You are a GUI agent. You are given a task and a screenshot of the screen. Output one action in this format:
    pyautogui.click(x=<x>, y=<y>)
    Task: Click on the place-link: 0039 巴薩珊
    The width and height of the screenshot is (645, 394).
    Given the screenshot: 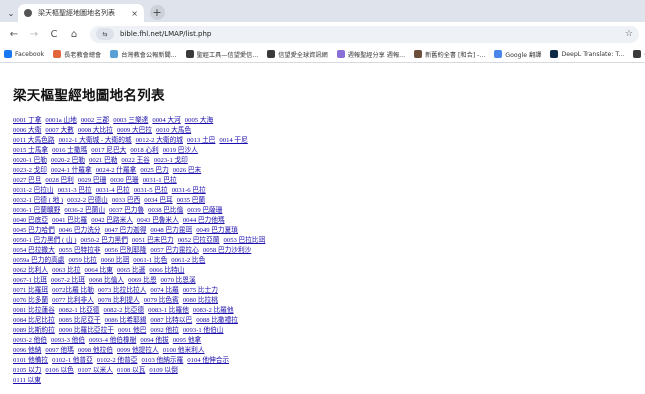 What is the action you would take?
    pyautogui.click(x=204, y=210)
    